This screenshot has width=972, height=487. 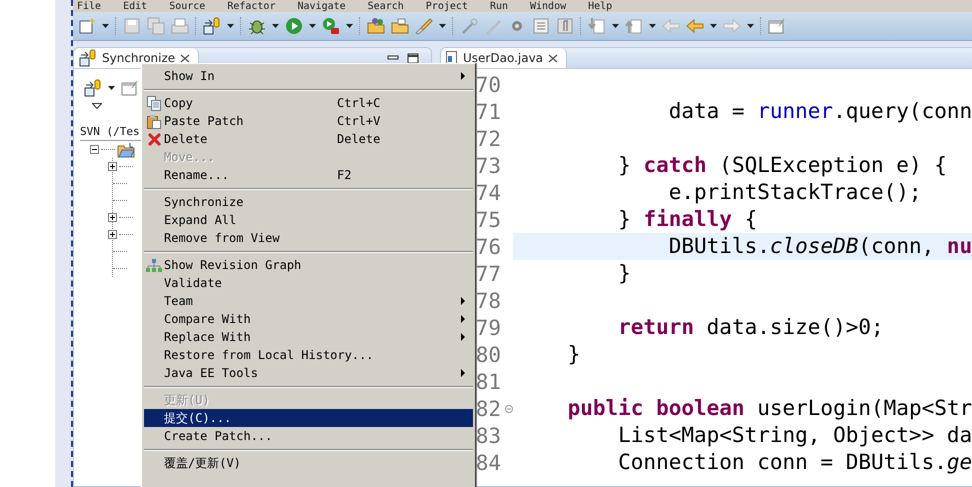 What do you see at coordinates (509, 408) in the screenshot?
I see `fold-icon` at bounding box center [509, 408].